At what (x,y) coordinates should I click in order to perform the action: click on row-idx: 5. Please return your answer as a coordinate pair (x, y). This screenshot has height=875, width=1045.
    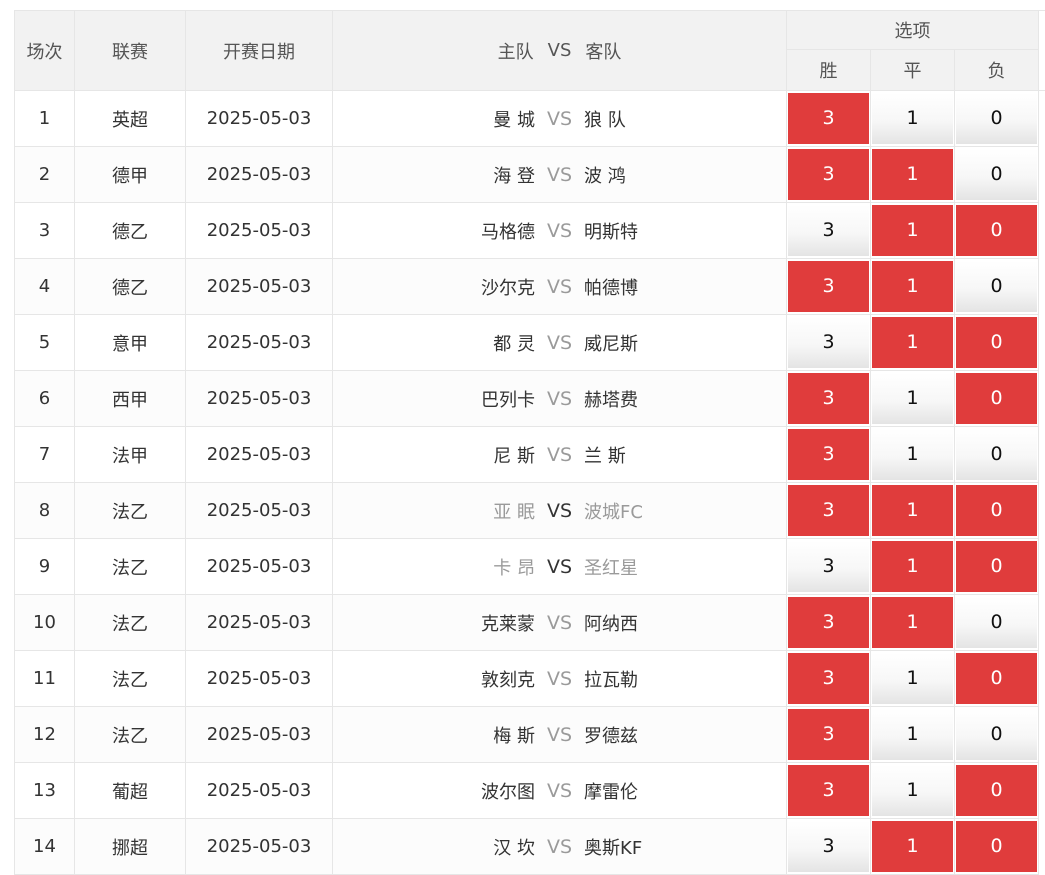
    Looking at the image, I should click on (45, 343).